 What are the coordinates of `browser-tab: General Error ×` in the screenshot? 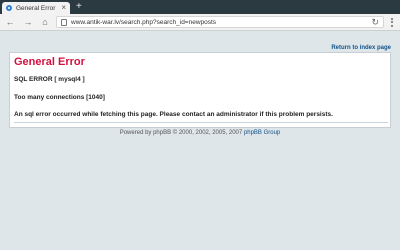 It's located at (36, 8).